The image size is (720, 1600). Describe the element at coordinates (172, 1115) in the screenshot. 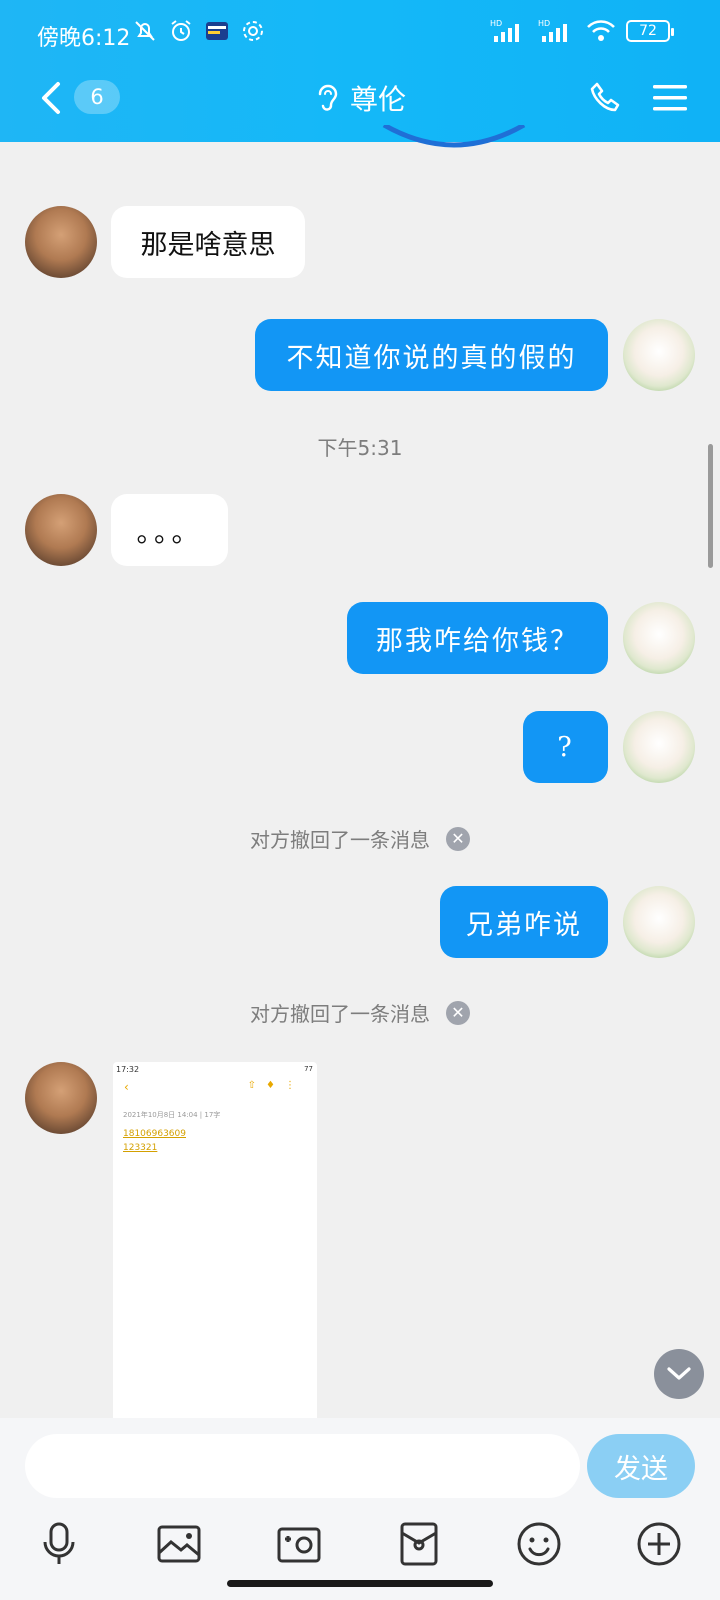

I see `image-note-meta: 2021年10月8日 14:04 | 17字` at that location.